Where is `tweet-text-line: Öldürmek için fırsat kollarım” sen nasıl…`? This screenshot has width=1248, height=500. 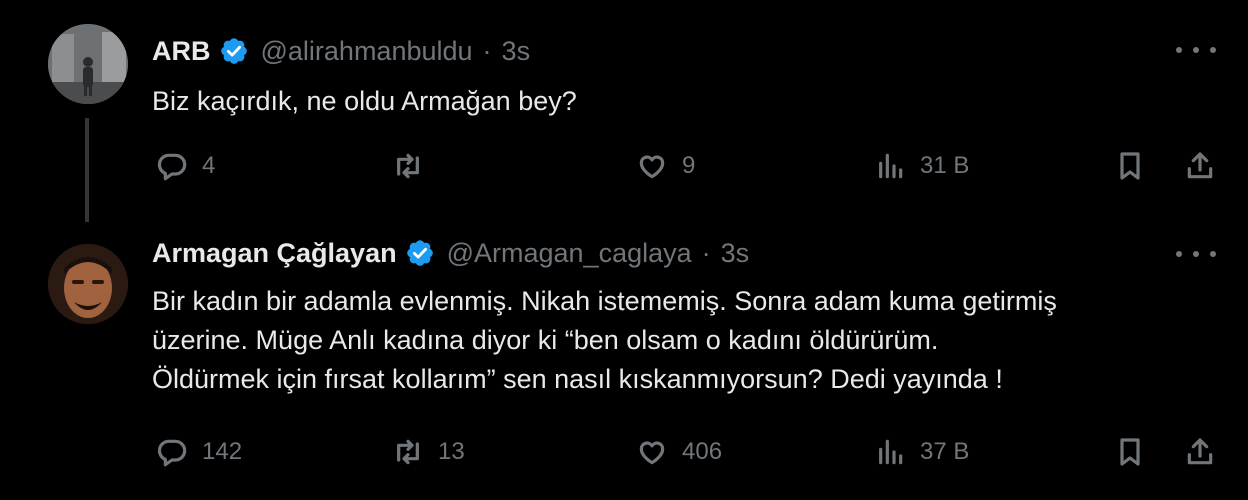 tweet-text-line: Öldürmek için fırsat kollarım” sen nasıl… is located at coordinates (577, 379).